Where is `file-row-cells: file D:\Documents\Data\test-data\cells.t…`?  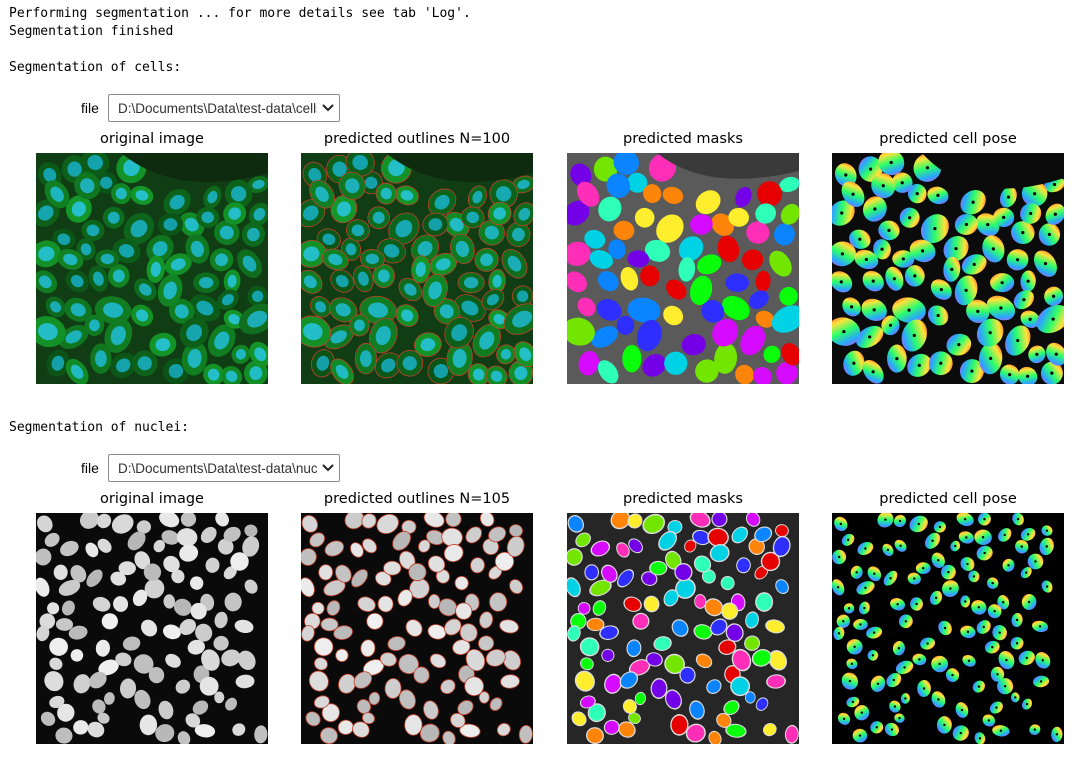 file-row-cells: file D:\Documents\Data\test-data\cells.t… is located at coordinates (210, 108).